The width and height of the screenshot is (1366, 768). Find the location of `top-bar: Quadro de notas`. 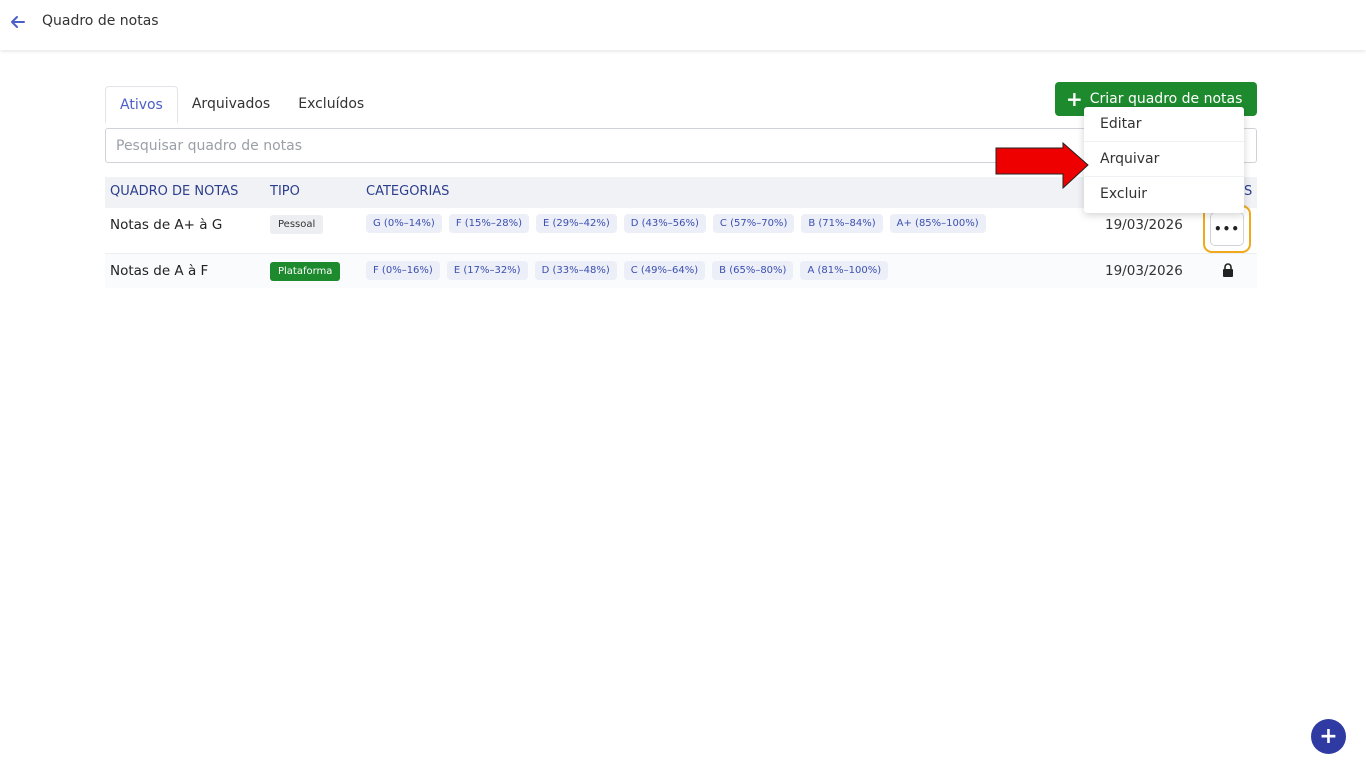

top-bar: Quadro de notas is located at coordinates (683, 25).